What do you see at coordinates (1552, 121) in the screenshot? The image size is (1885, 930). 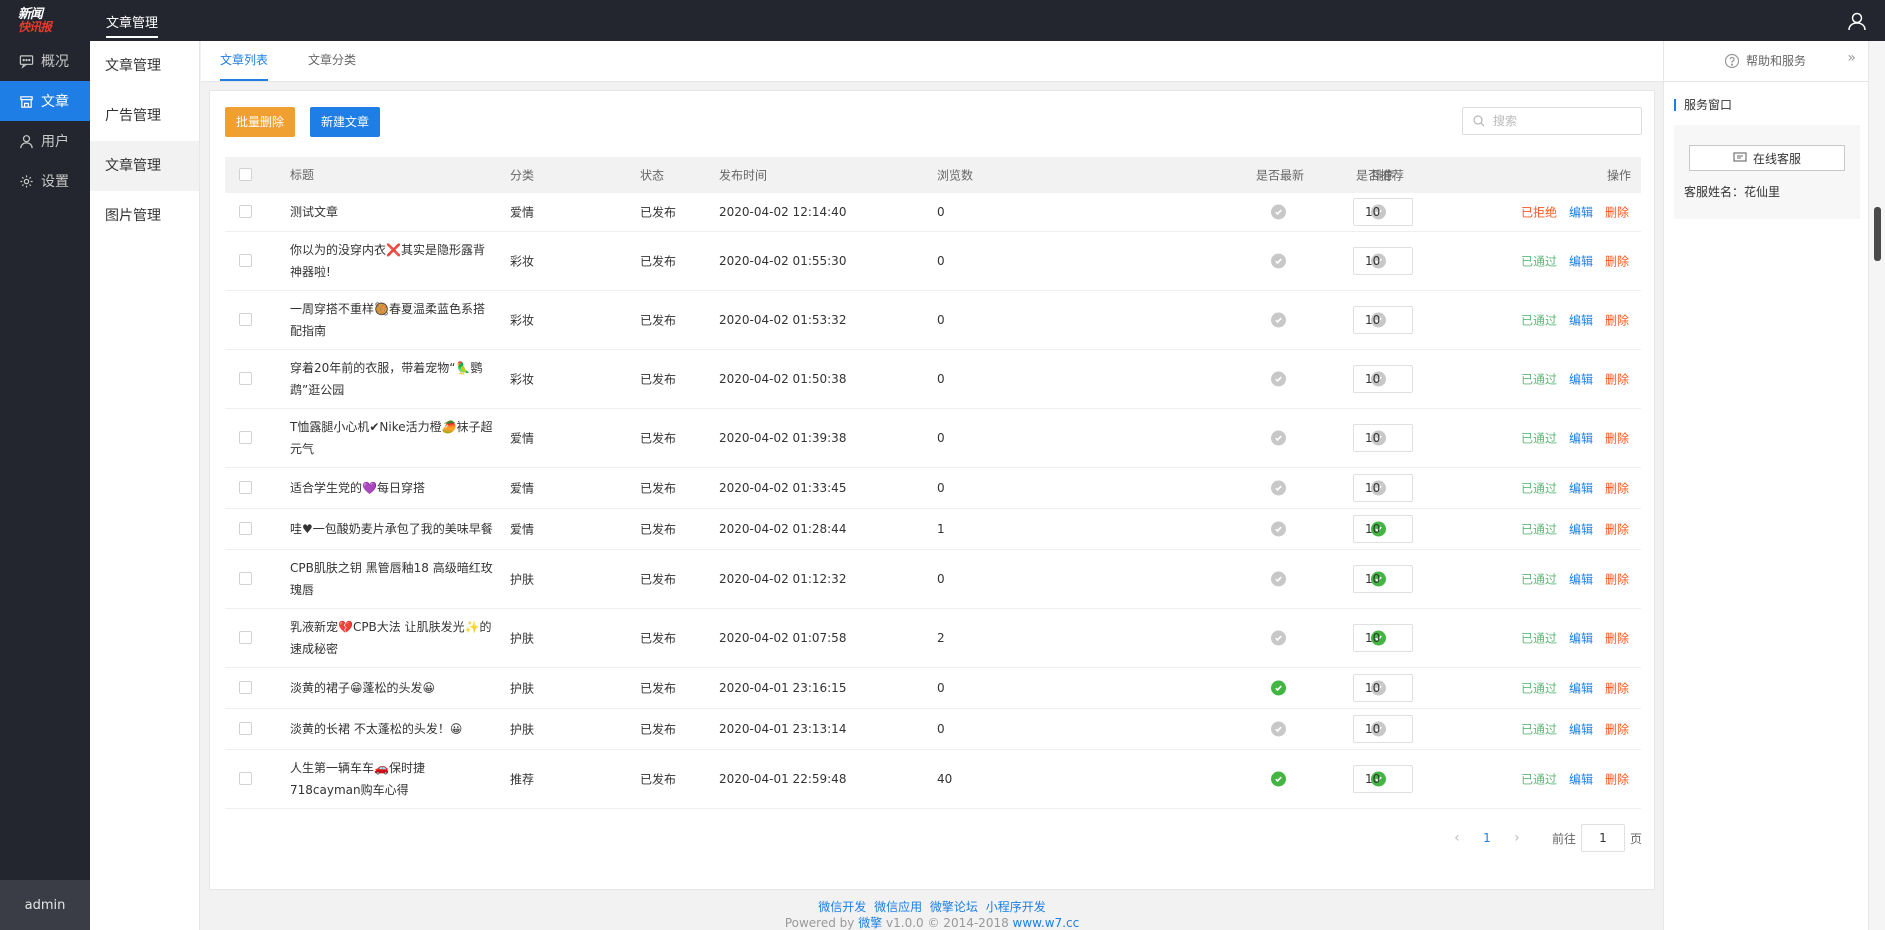 I see `search-input: 搜索` at bounding box center [1552, 121].